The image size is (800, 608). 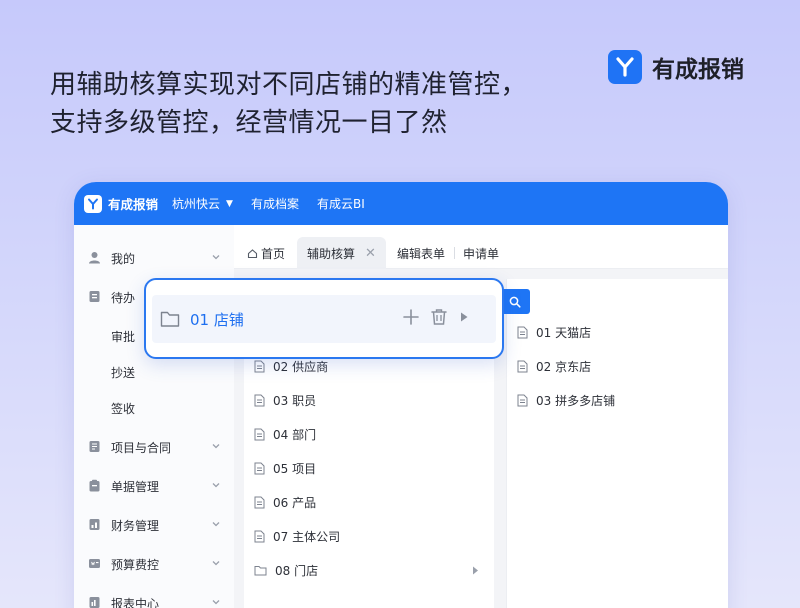 What do you see at coordinates (196, 204) in the screenshot?
I see `company-name: 杭州快云` at bounding box center [196, 204].